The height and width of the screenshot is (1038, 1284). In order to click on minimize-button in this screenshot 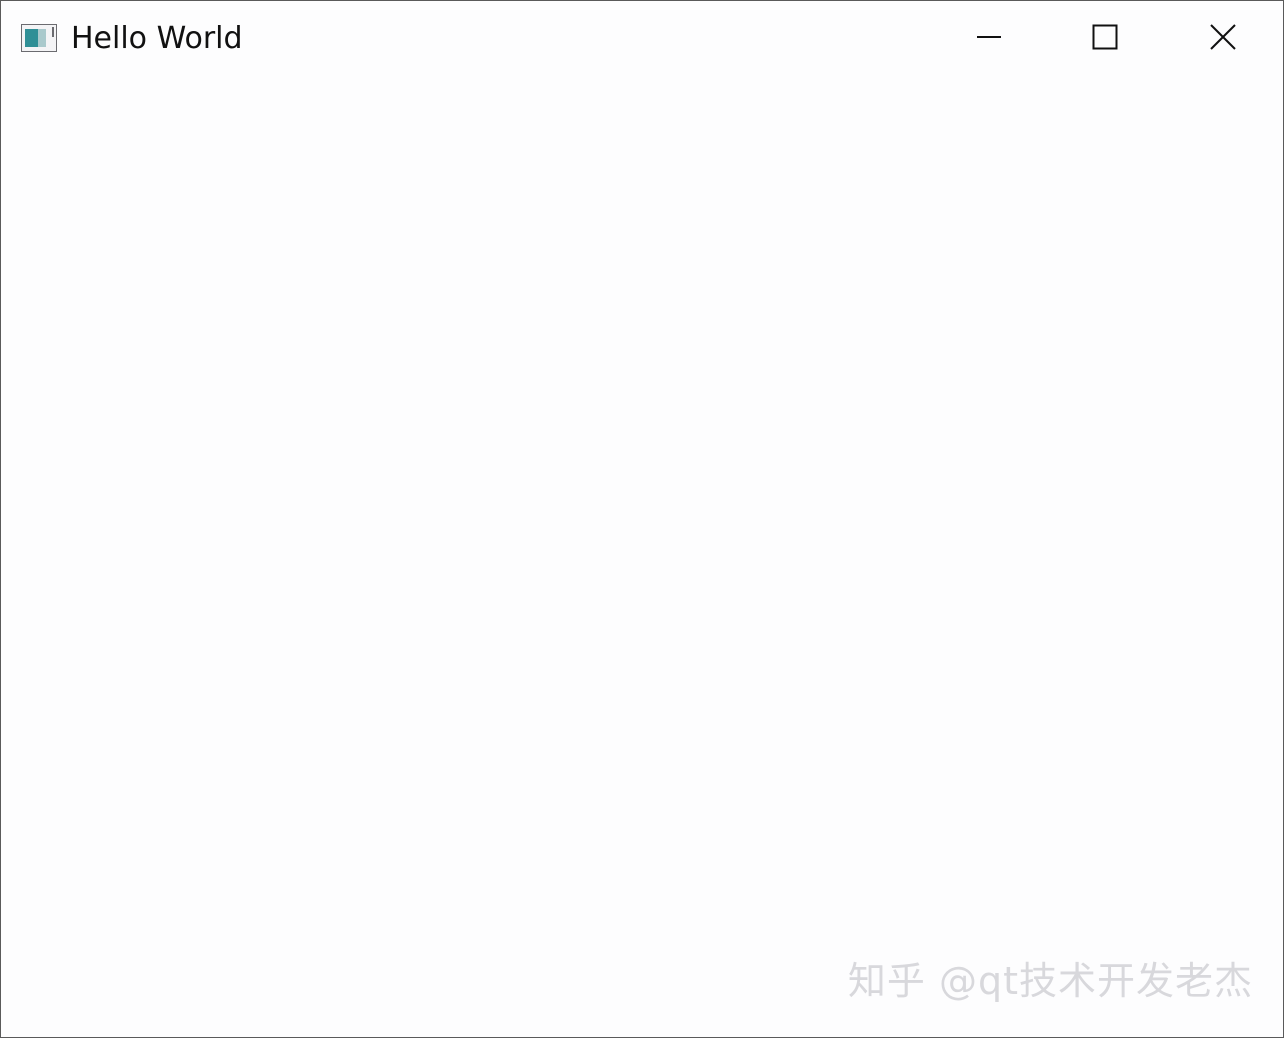, I will do `click(989, 39)`.